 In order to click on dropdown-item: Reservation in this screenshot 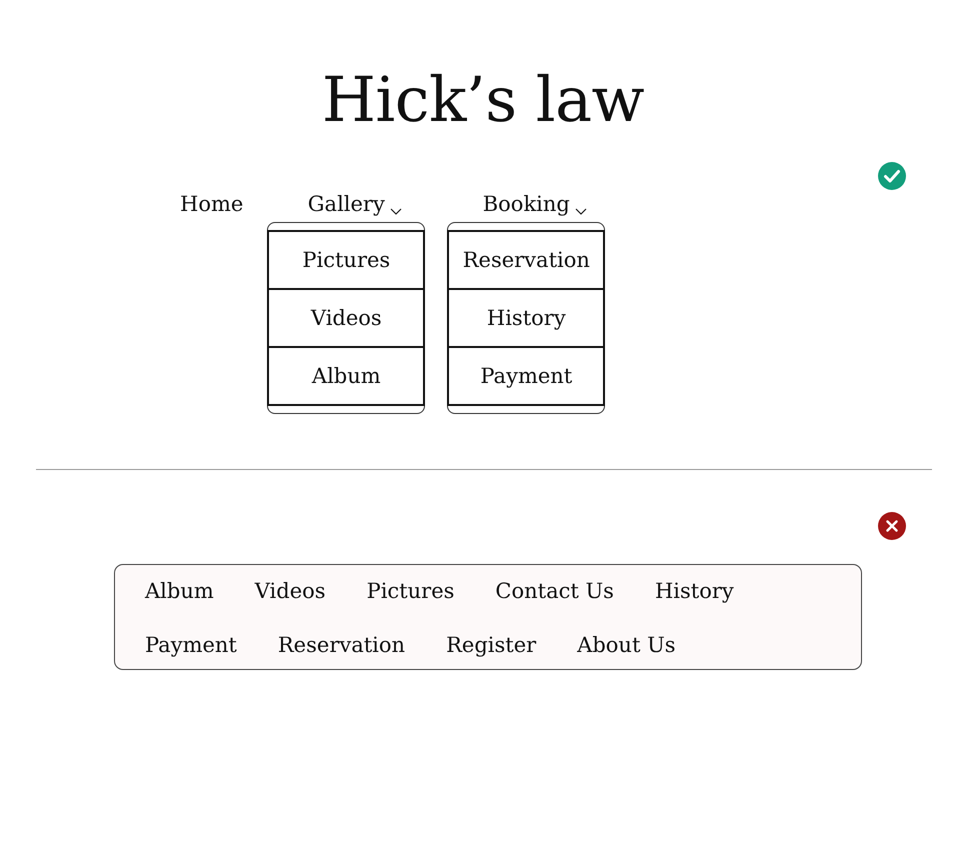, I will do `click(526, 260)`.